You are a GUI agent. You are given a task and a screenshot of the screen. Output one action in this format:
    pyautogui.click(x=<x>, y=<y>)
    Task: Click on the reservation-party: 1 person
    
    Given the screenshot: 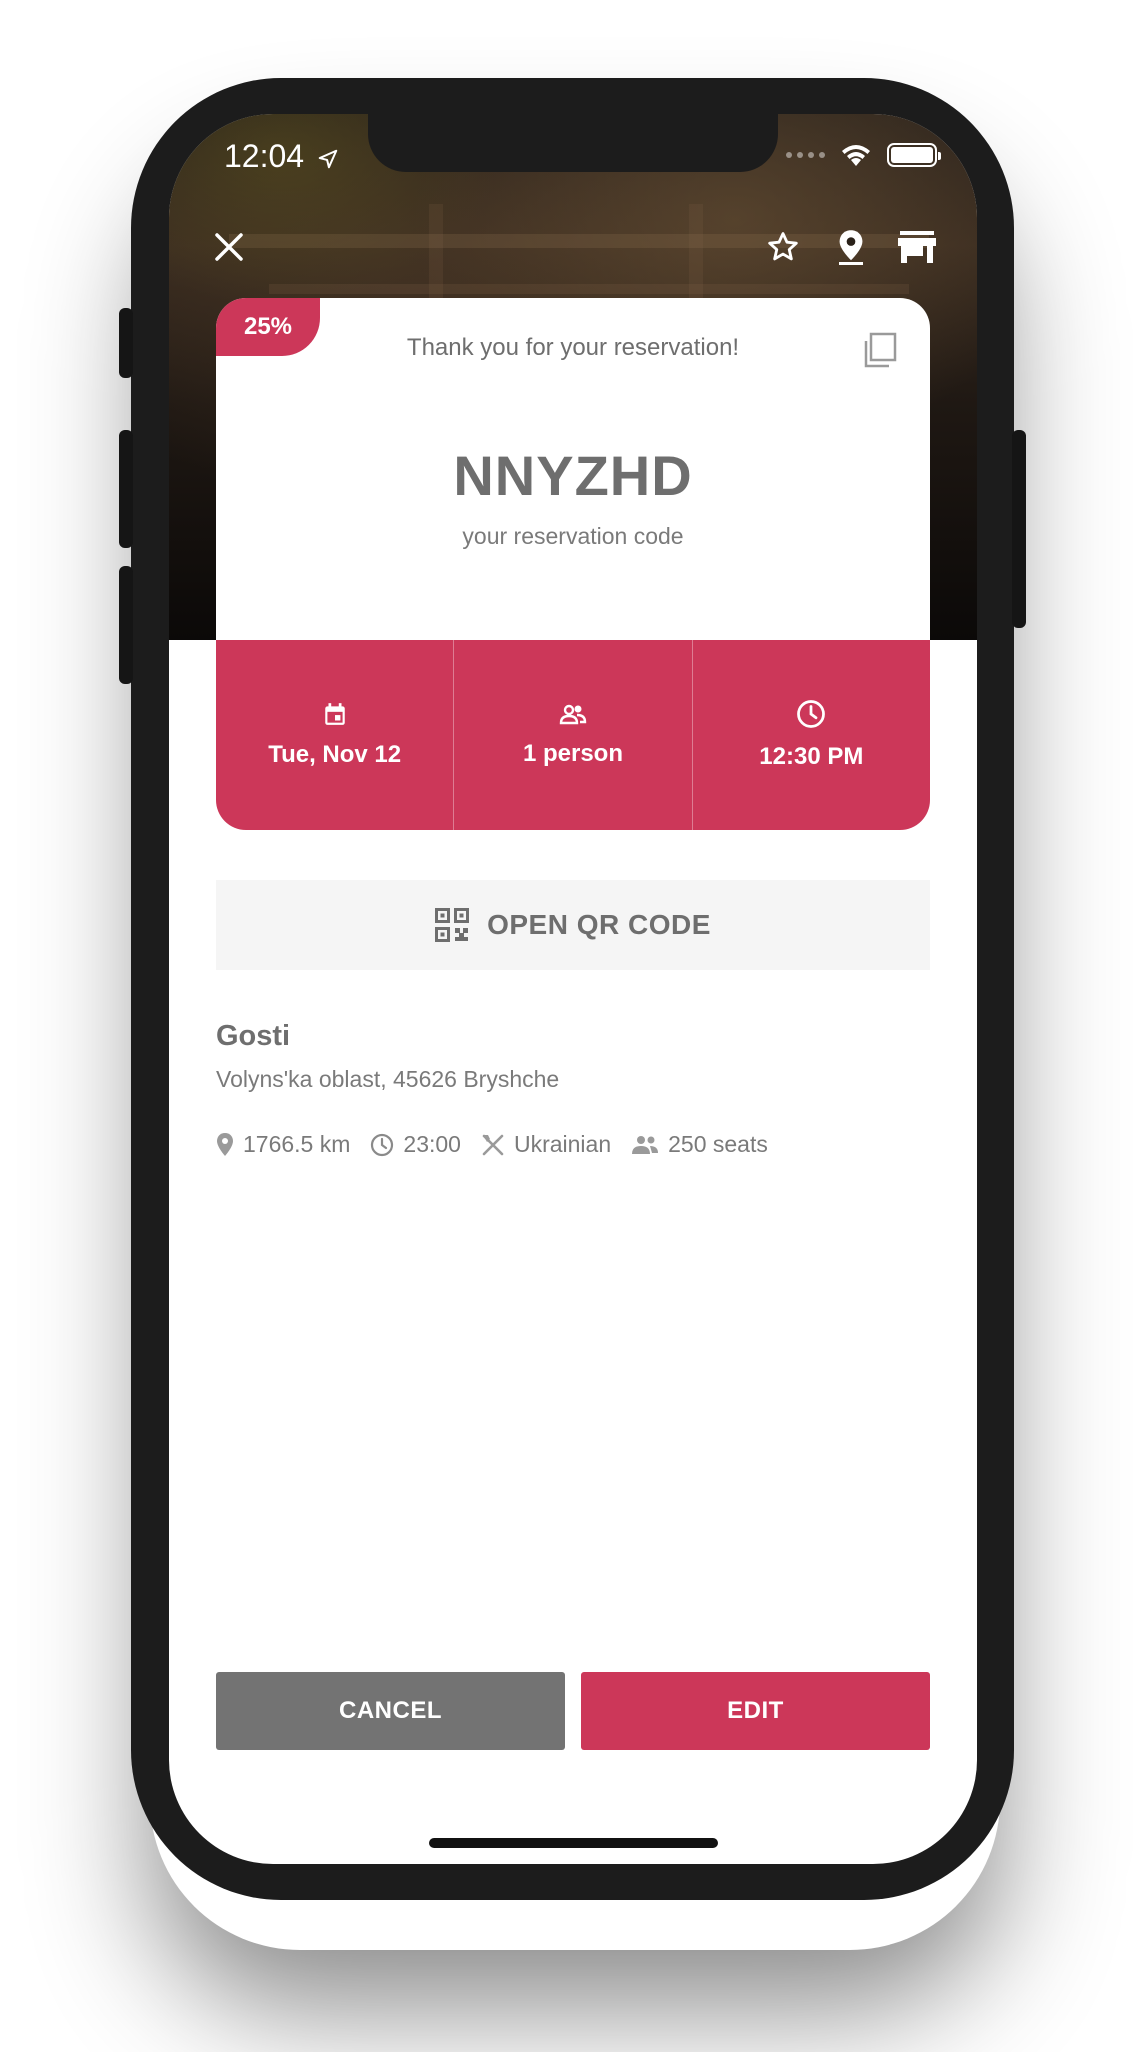 What is the action you would take?
    pyautogui.click(x=572, y=735)
    